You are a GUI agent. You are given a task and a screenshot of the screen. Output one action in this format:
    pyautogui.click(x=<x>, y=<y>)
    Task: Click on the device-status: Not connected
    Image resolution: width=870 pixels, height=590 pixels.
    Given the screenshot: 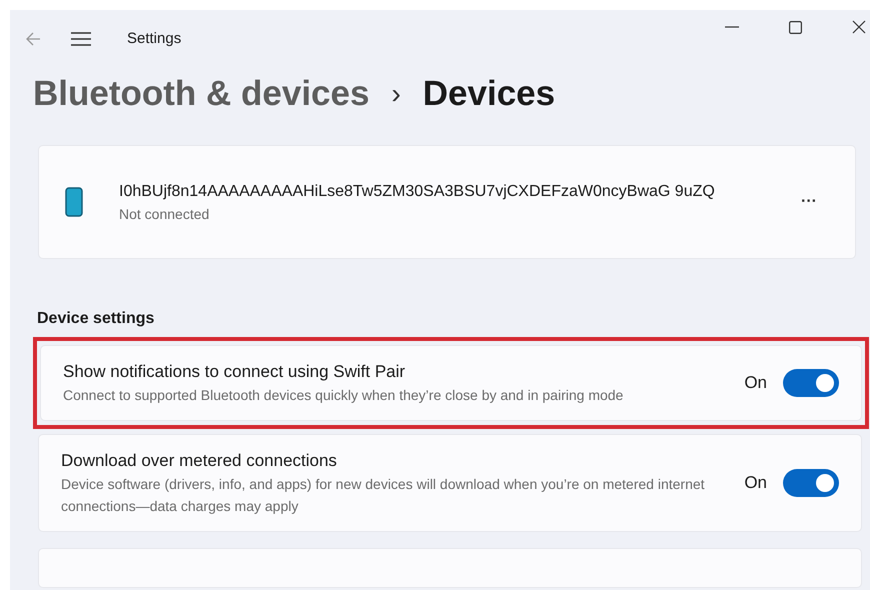 What is the action you would take?
    pyautogui.click(x=164, y=214)
    